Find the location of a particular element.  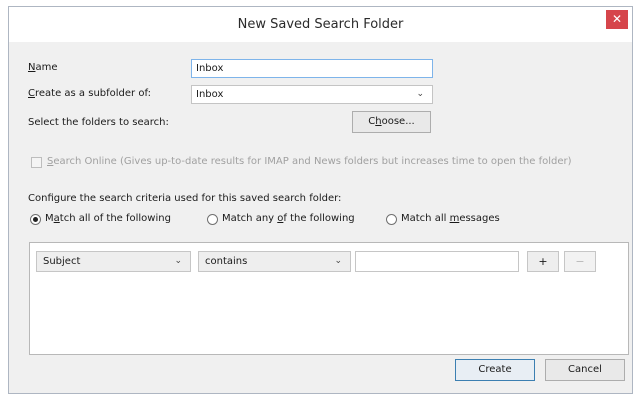

title-bar: New Saved Search Folder ✕ is located at coordinates (320, 24).